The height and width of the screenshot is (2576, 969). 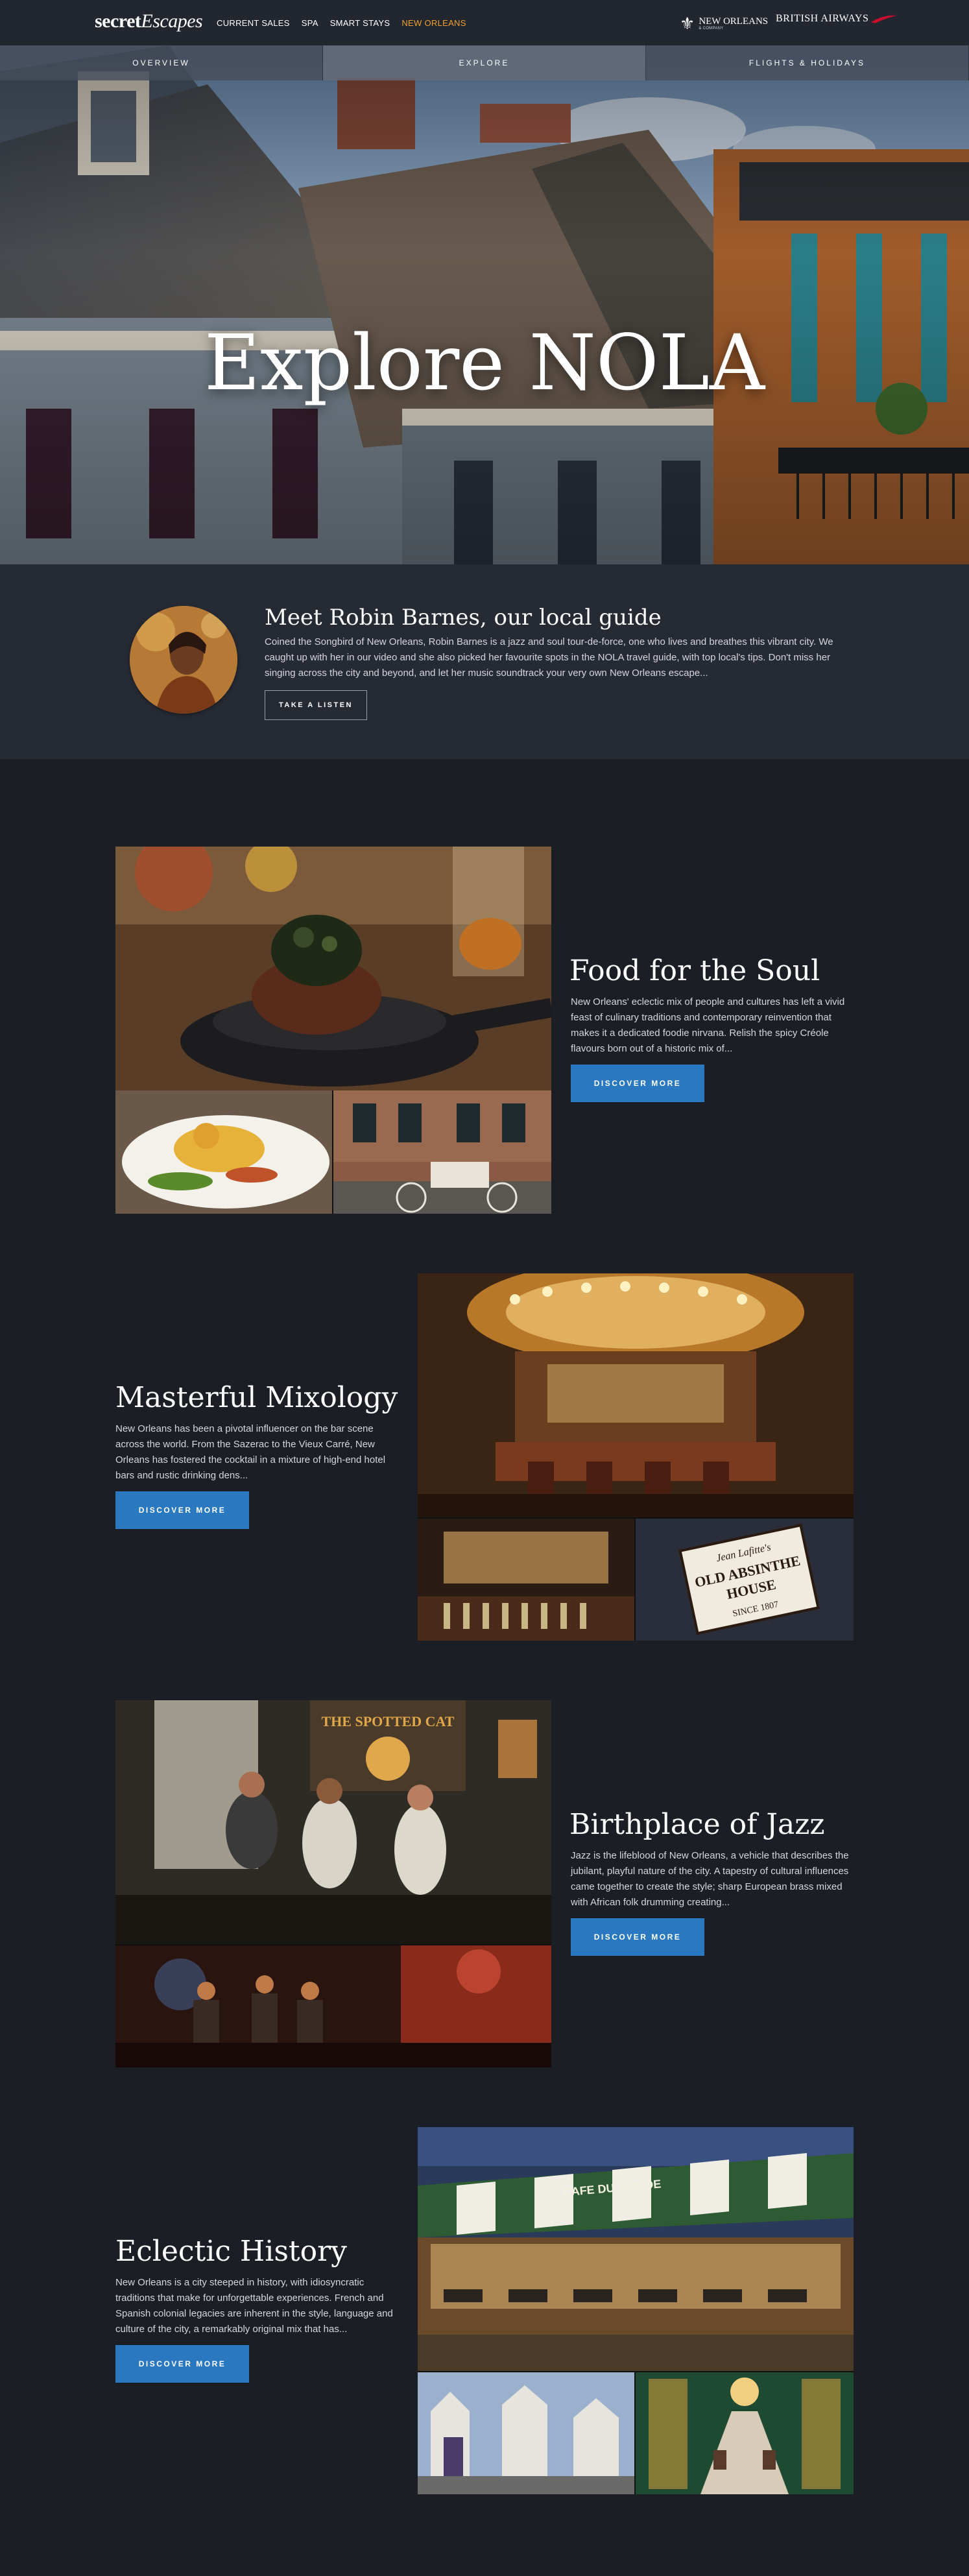 What do you see at coordinates (837, 19) in the screenshot?
I see `british-airways-logo: BRITISH AIRWAYS` at bounding box center [837, 19].